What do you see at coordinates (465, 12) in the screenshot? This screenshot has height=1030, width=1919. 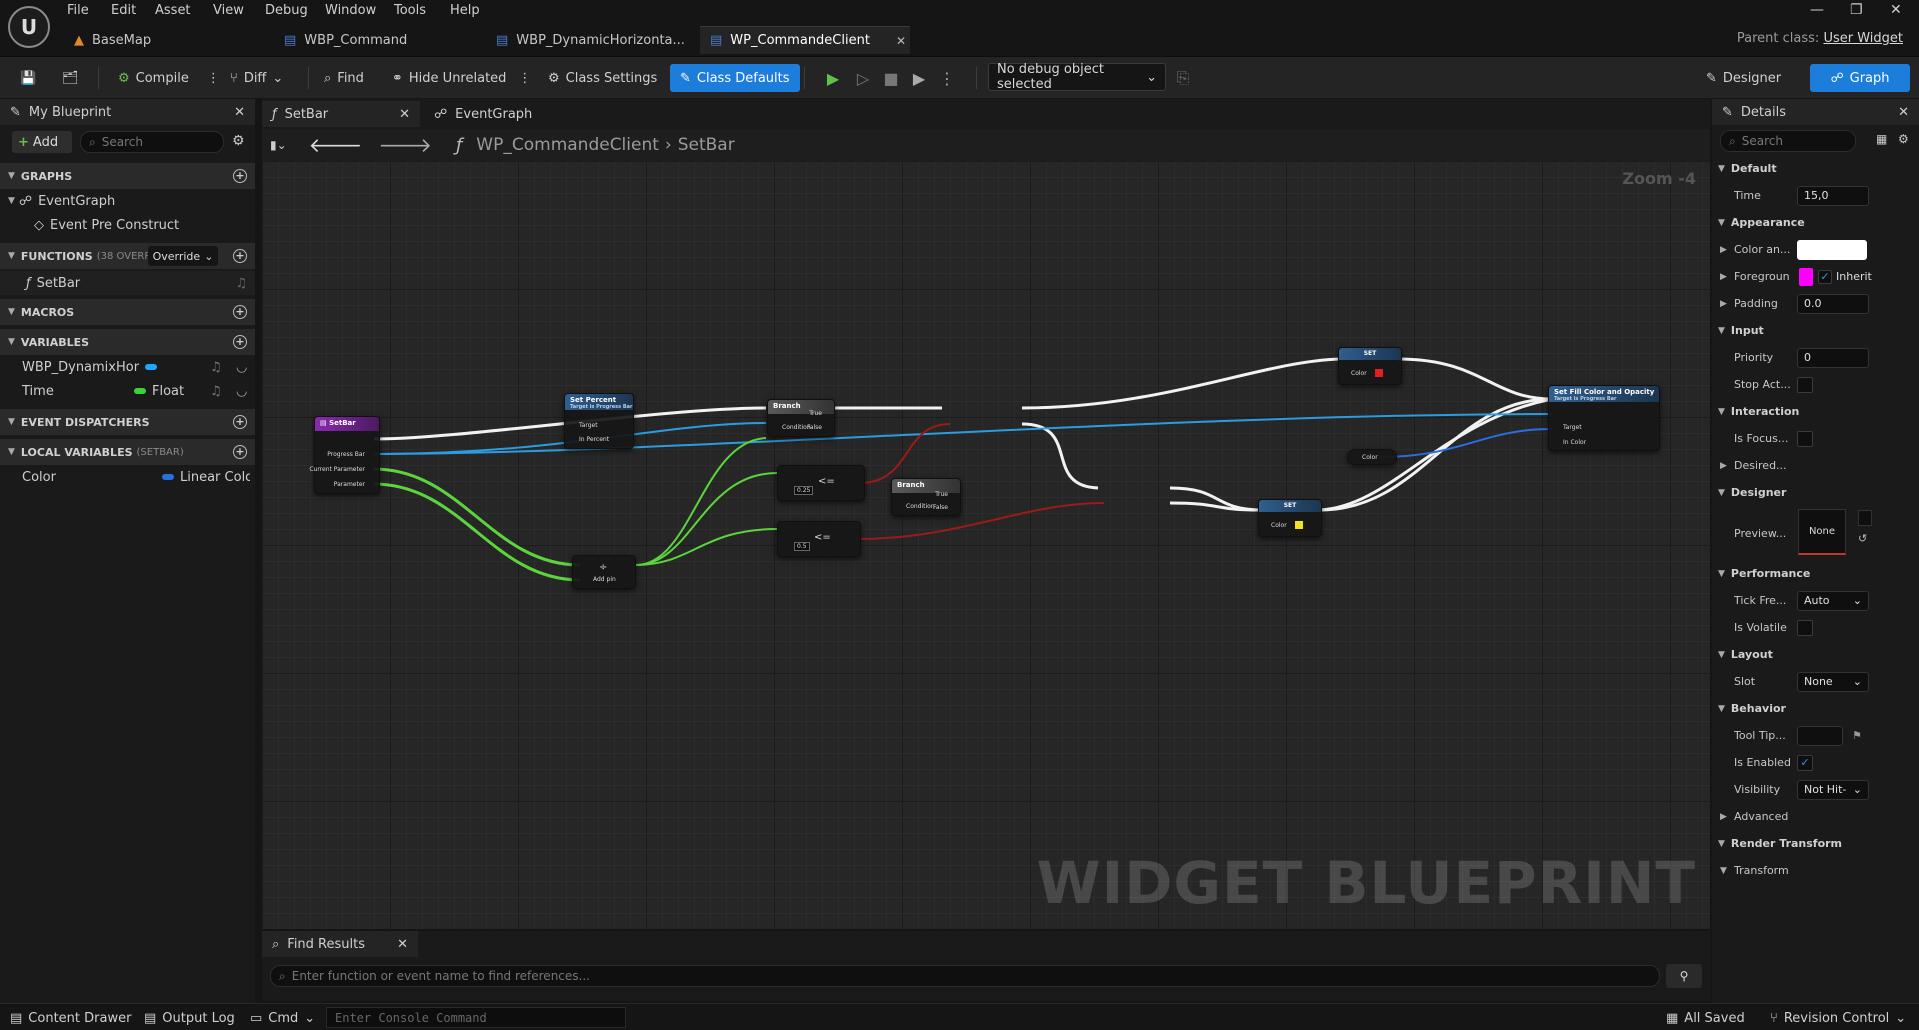 I see `menu-help: Help` at bounding box center [465, 12].